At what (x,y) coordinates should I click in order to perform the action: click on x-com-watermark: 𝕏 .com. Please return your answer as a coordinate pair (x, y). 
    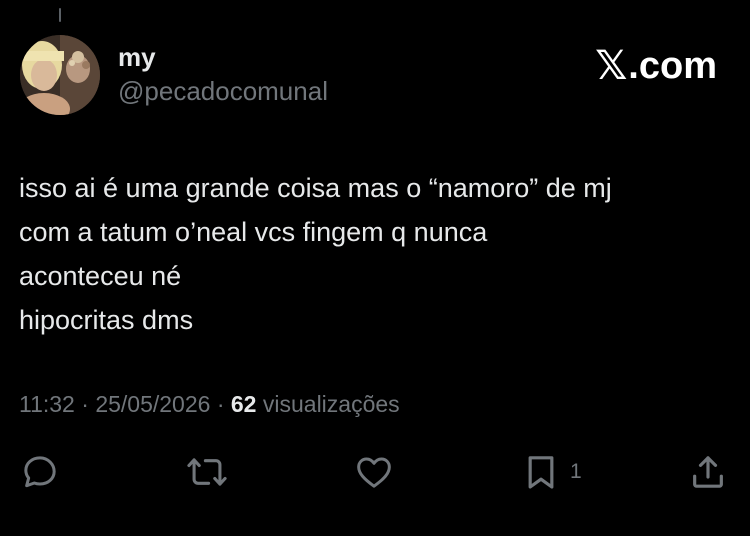
    Looking at the image, I should click on (656, 66).